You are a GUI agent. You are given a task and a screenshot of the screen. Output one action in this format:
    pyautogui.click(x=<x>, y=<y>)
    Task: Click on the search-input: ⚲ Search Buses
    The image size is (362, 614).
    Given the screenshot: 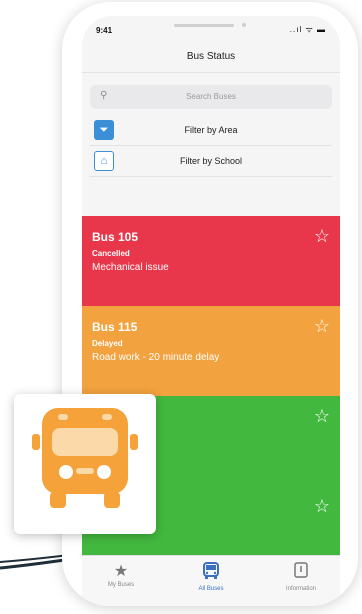 What is the action you would take?
    pyautogui.click(x=211, y=97)
    